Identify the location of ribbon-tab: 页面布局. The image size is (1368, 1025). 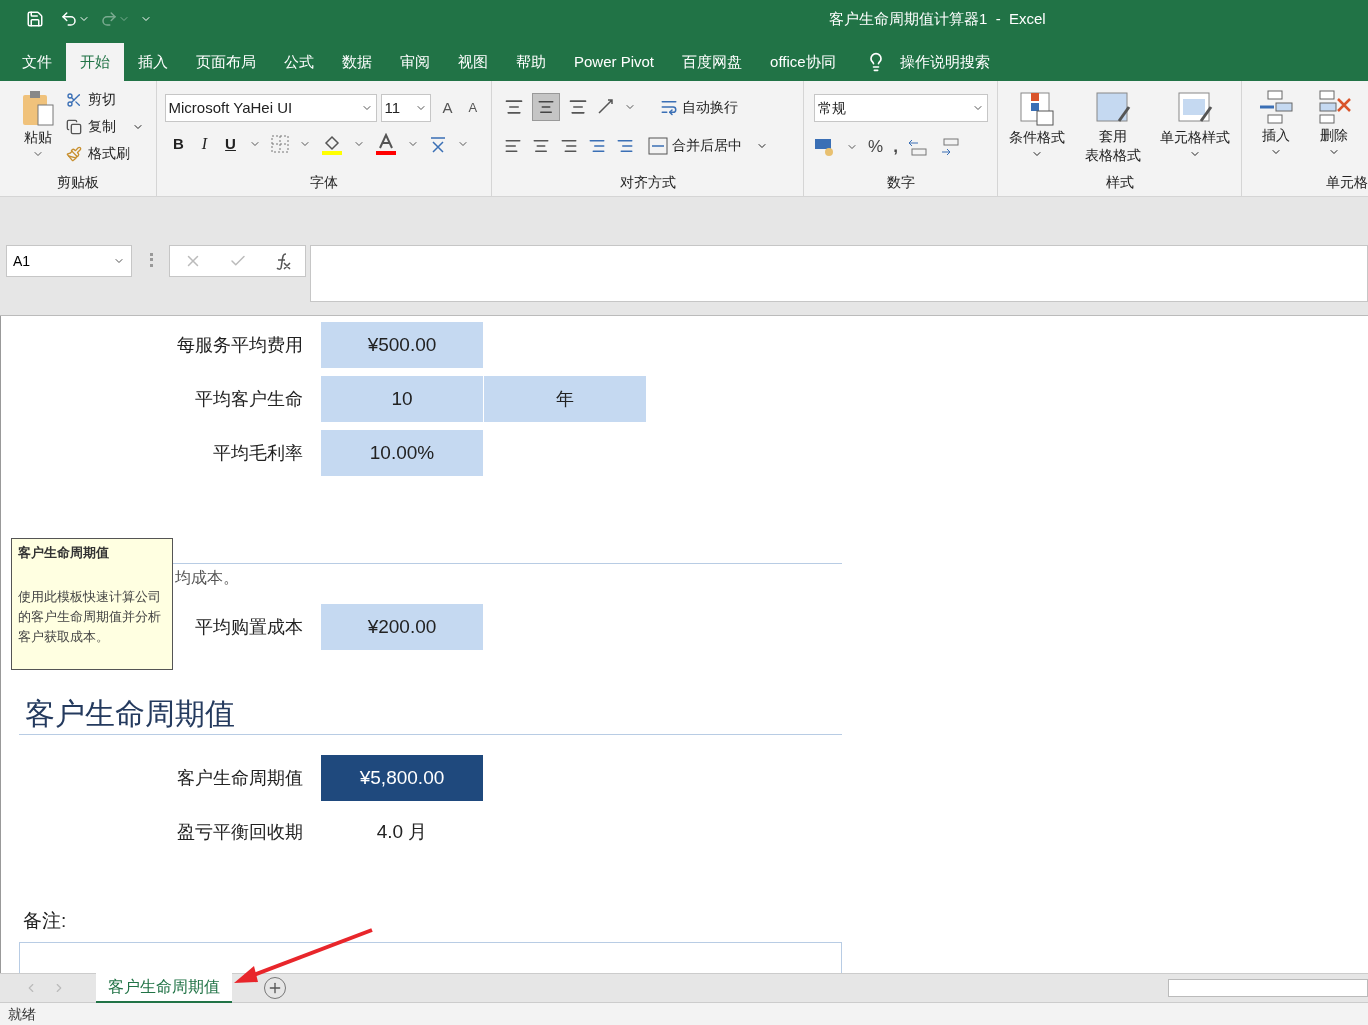
(226, 62).